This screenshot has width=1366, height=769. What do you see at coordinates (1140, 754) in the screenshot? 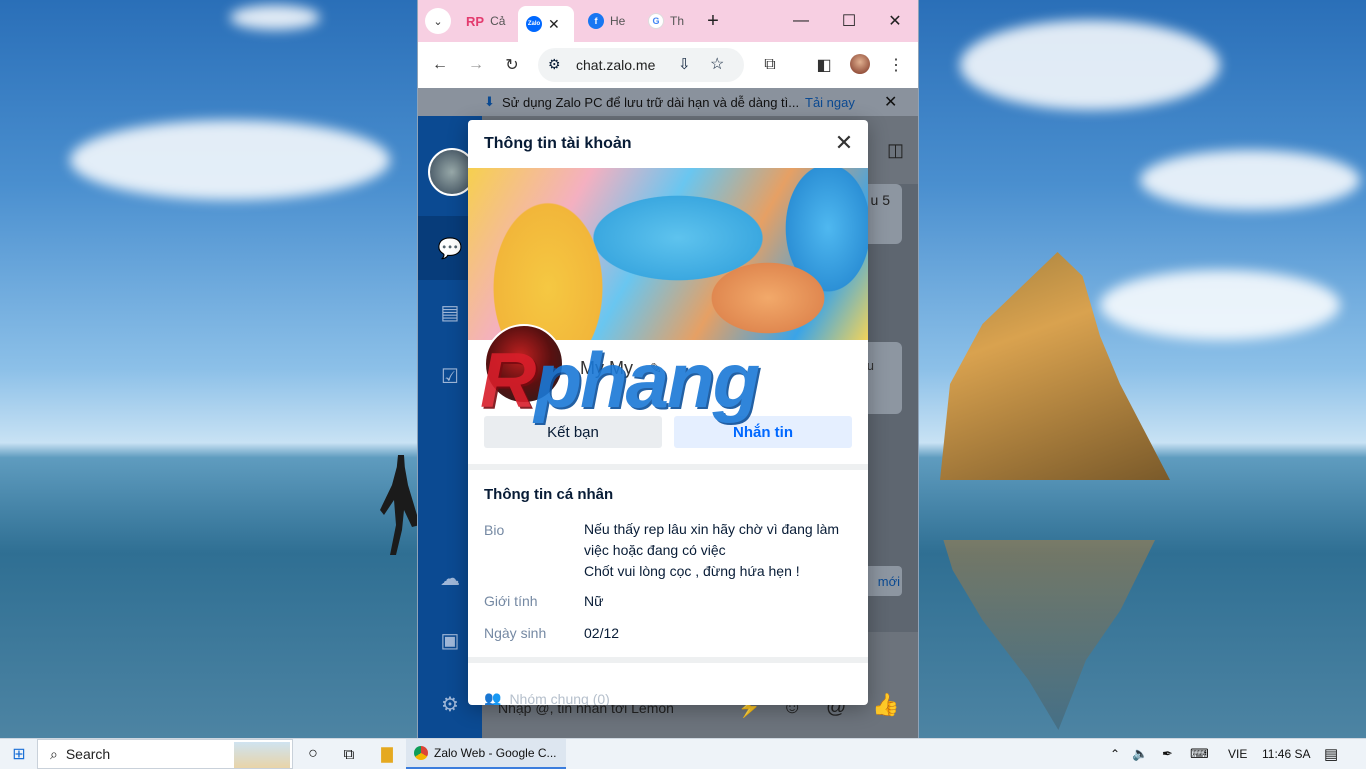
I see `volume-icon: 🔈` at bounding box center [1140, 754].